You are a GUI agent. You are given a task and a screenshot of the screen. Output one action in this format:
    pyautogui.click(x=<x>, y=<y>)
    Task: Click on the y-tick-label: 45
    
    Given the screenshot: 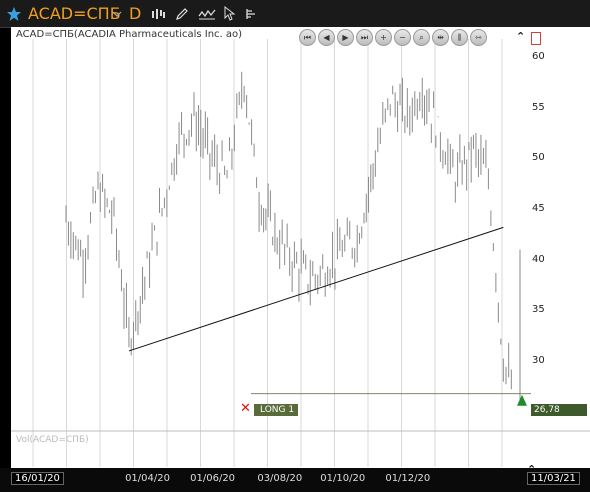 What is the action you would take?
    pyautogui.click(x=538, y=209)
    